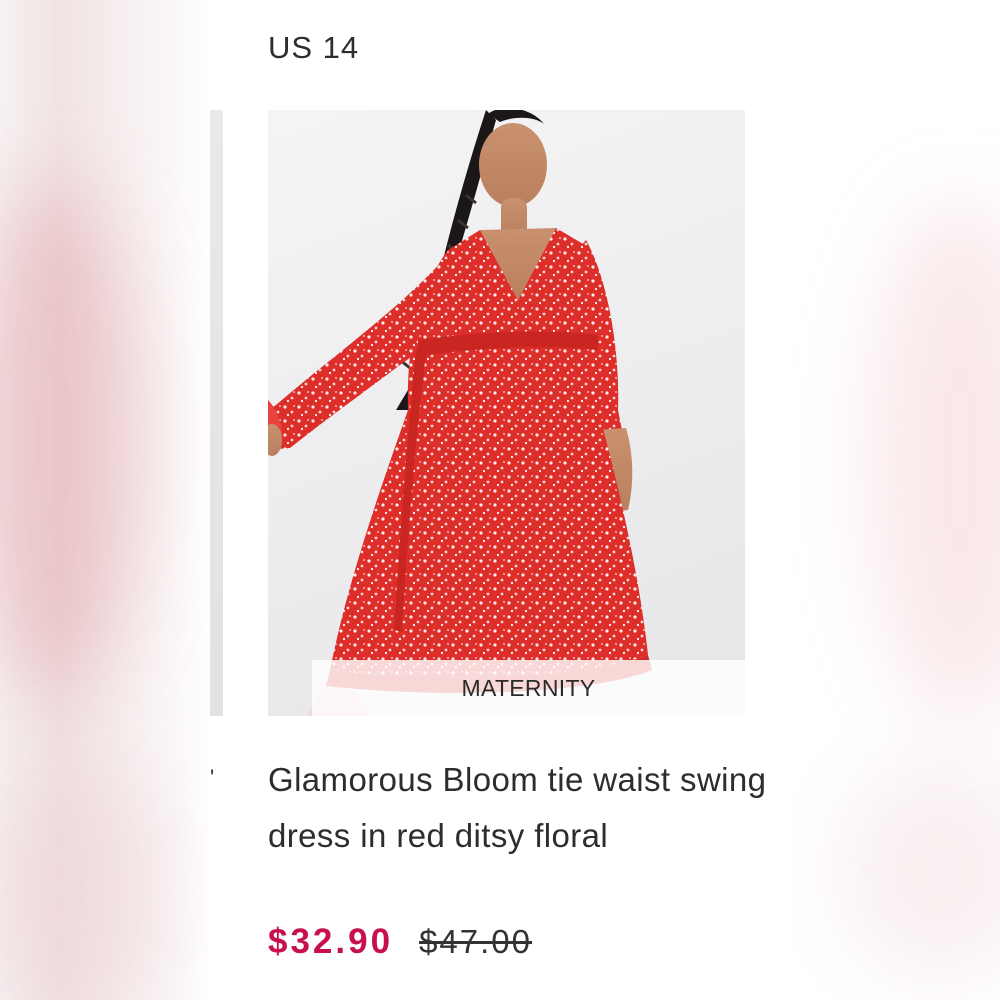 This screenshot has width=1000, height=1000. What do you see at coordinates (216, 413) in the screenshot?
I see `previous-product-image-edge` at bounding box center [216, 413].